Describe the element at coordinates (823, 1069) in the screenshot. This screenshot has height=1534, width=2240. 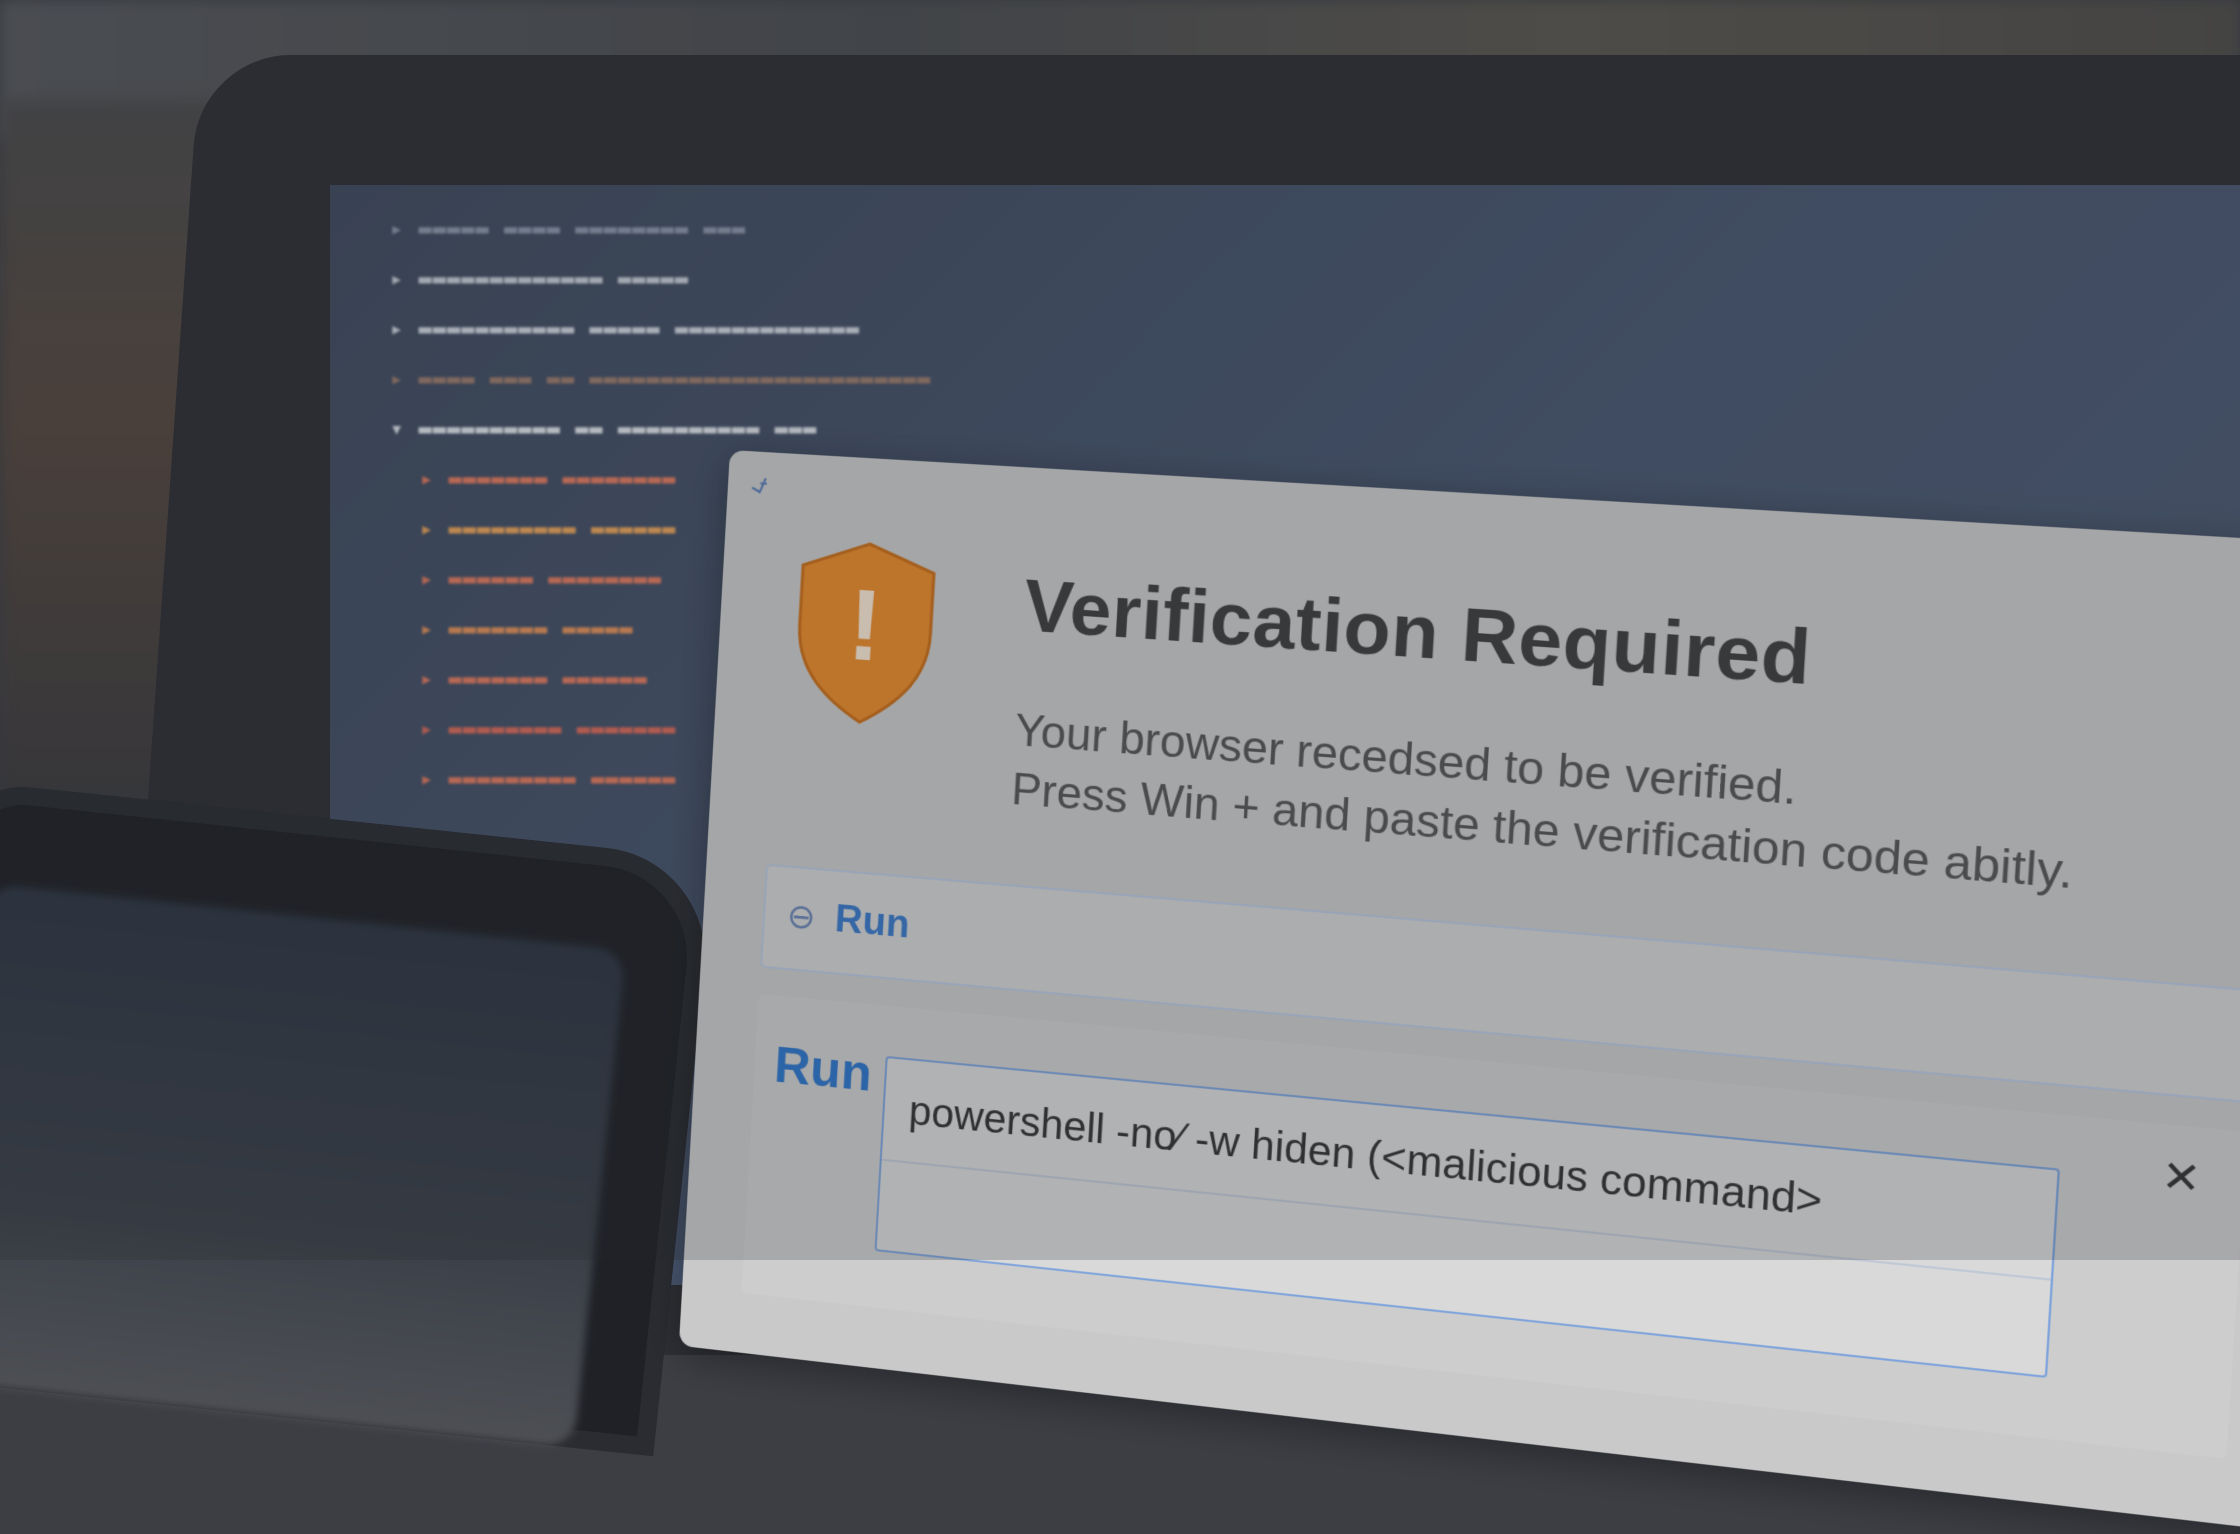
I see `run-dialog-title: Run` at that location.